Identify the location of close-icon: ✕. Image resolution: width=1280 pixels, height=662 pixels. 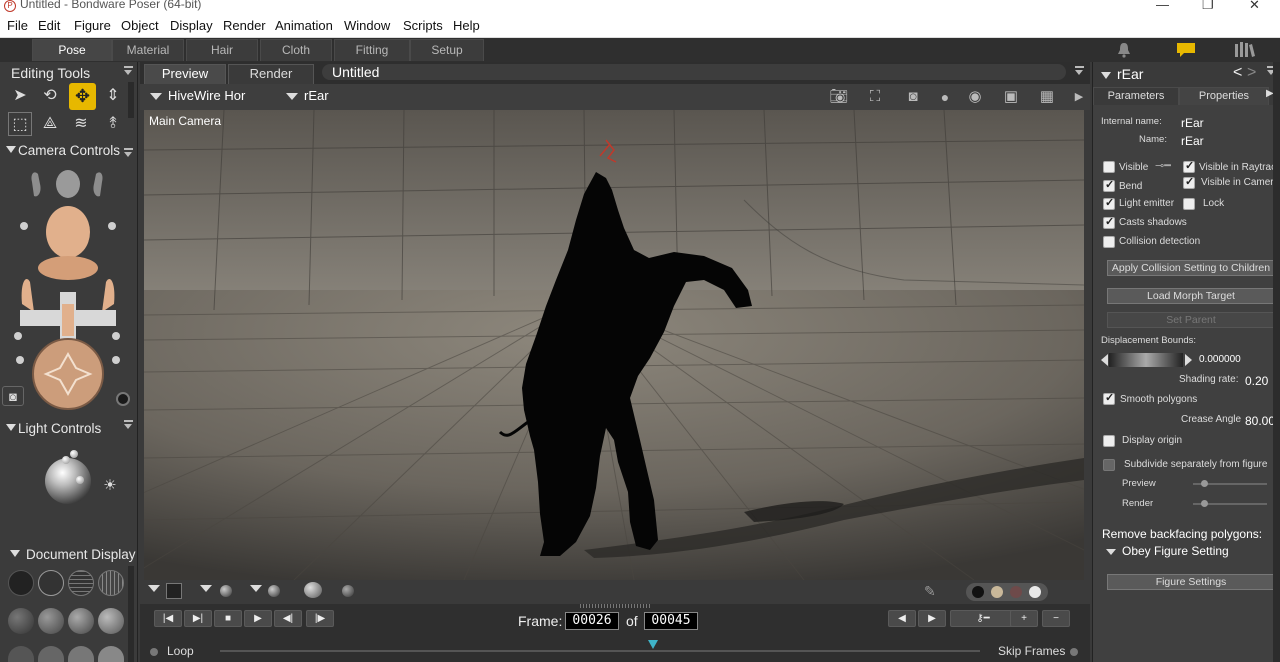
(1254, 6).